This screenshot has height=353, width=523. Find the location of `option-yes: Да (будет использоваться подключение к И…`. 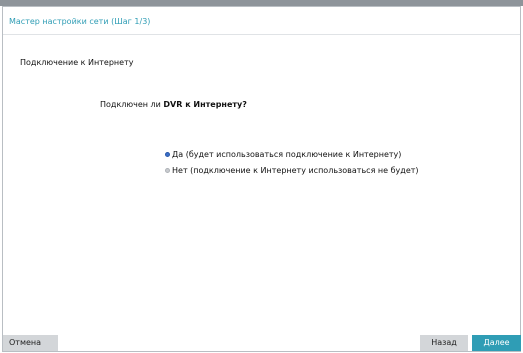

option-yes: Да (будет использоваться подключение к И… is located at coordinates (283, 154).